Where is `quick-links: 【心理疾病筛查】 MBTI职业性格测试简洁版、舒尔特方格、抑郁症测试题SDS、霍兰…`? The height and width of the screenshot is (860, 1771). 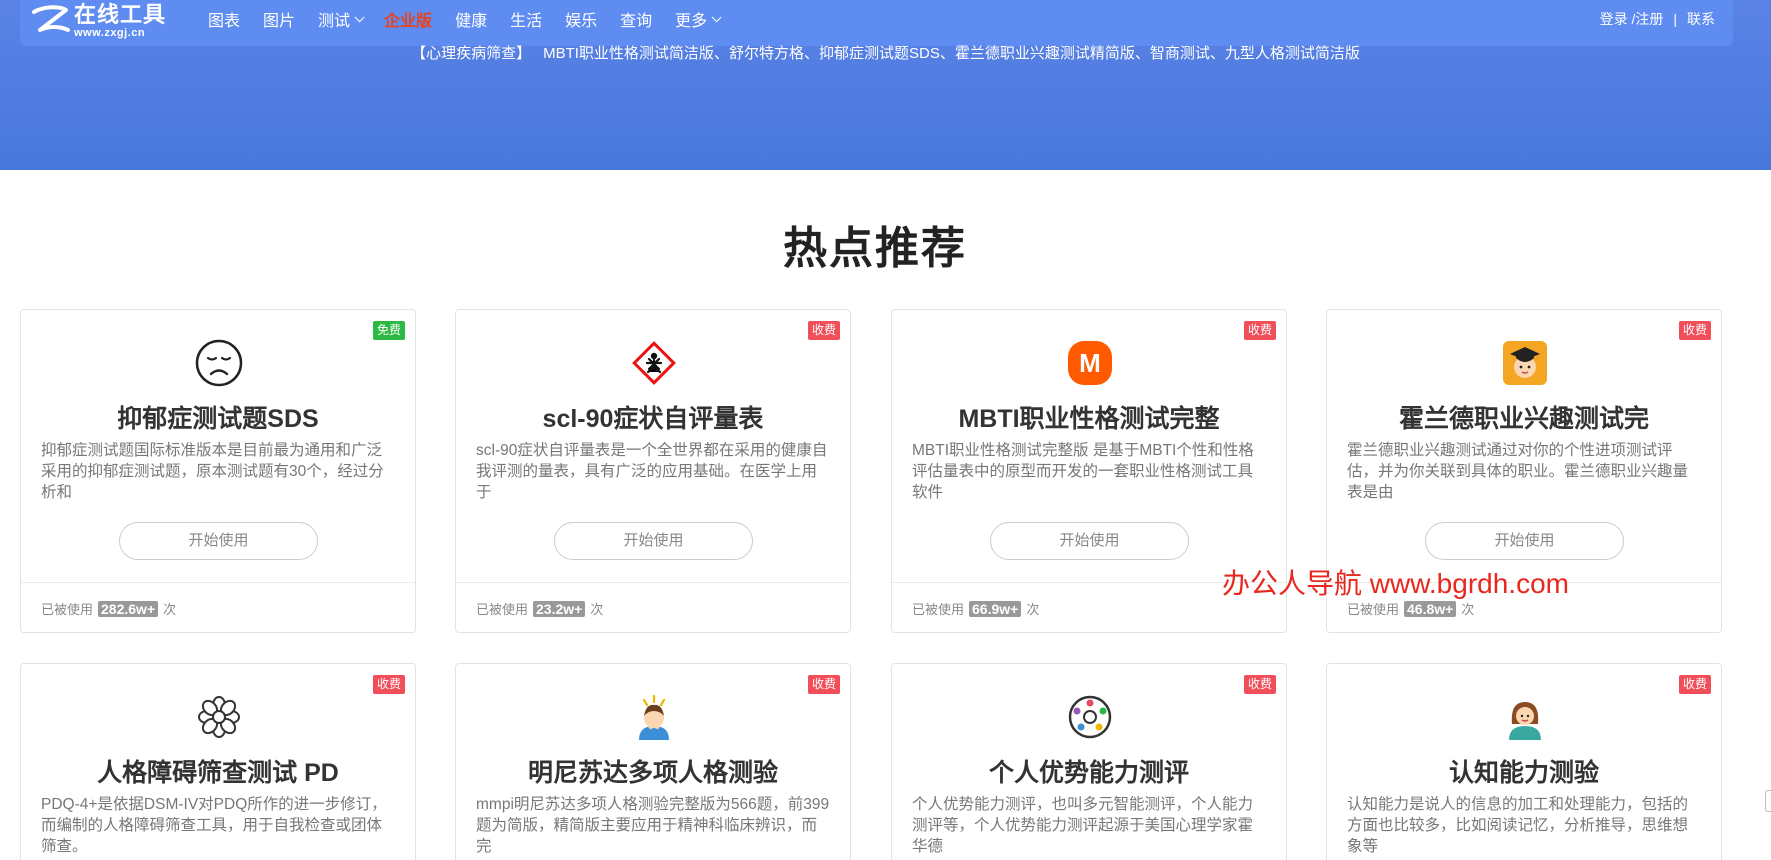 quick-links: 【心理疾病筛查】 MBTI职业性格测试简洁版、舒尔特方格、抑郁症测试题SDS、霍兰… is located at coordinates (885, 53).